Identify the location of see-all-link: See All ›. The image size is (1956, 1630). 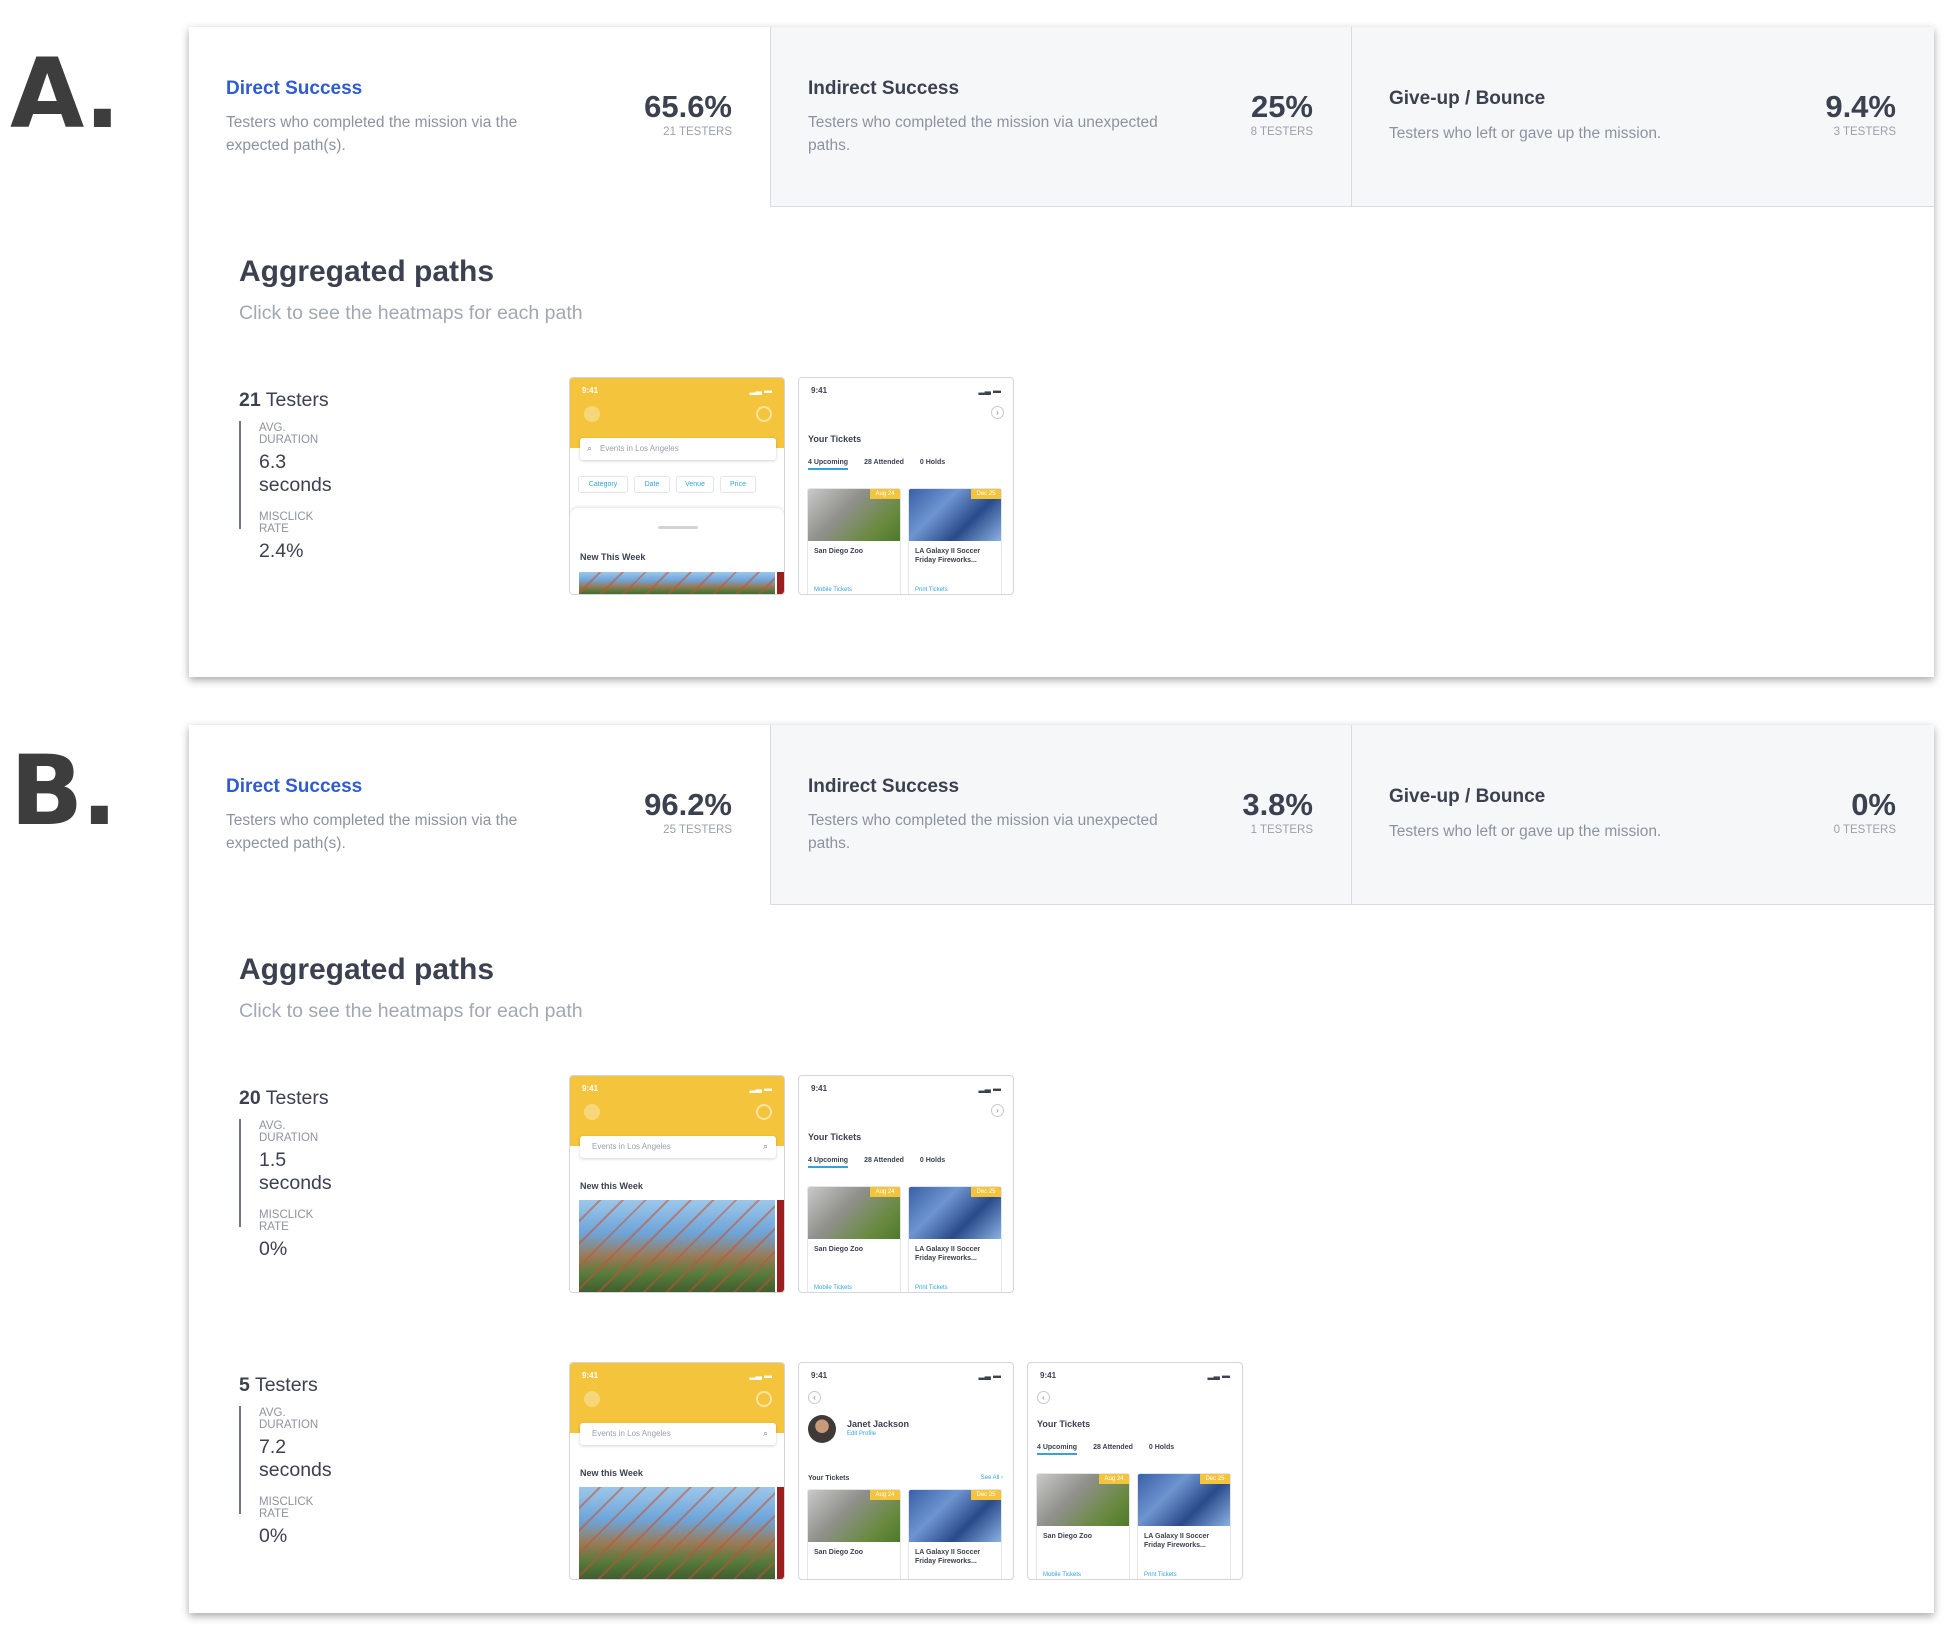
(991, 1478).